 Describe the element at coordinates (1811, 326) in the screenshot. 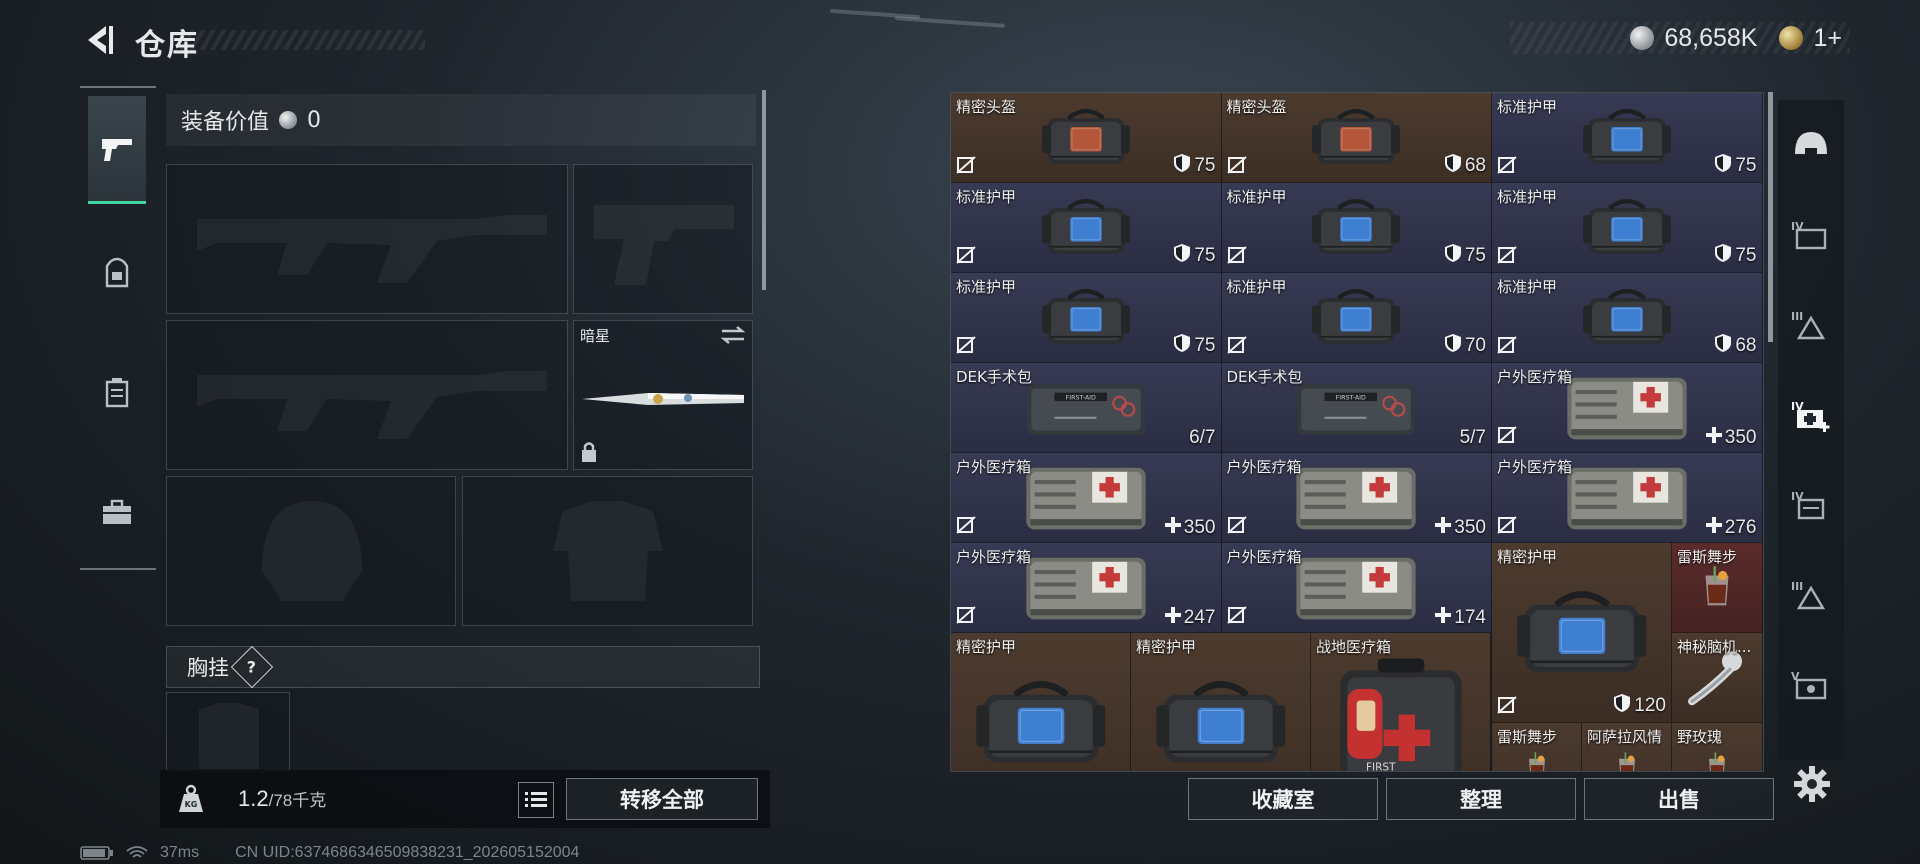

I see `armor-iii-category: III` at that location.